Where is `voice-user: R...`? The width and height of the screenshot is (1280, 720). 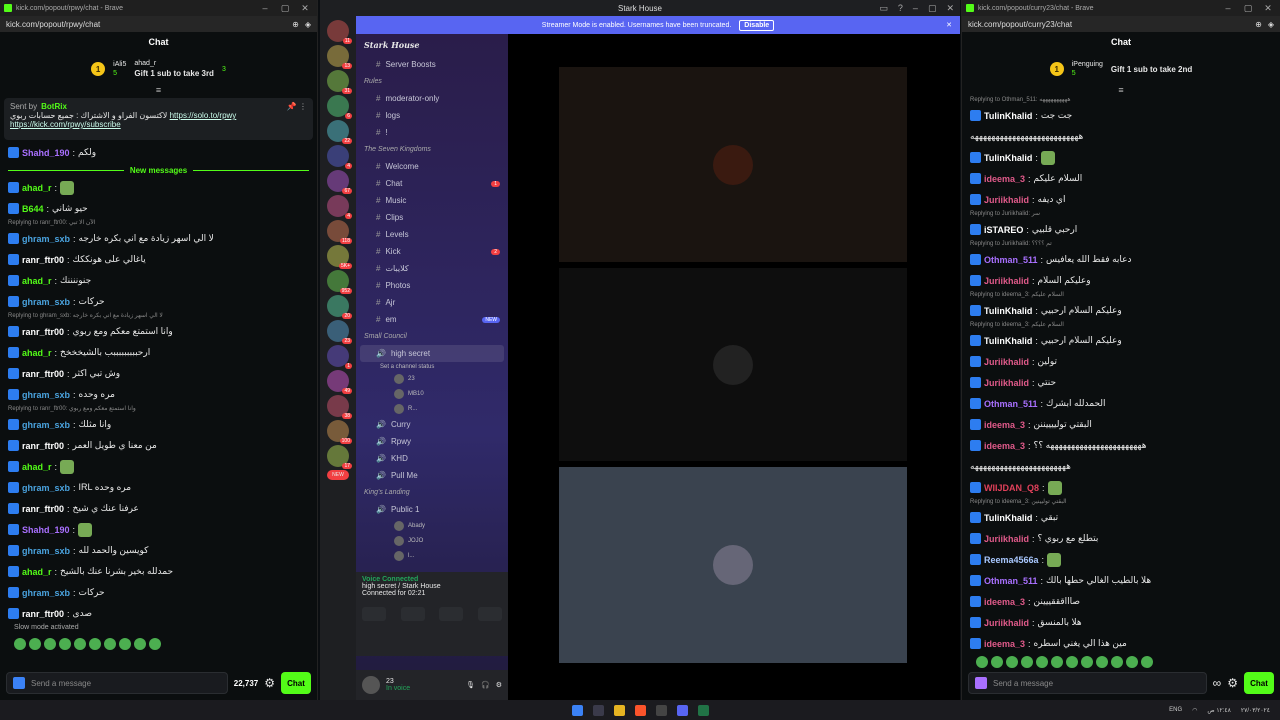 voice-user: R... is located at coordinates (432, 408).